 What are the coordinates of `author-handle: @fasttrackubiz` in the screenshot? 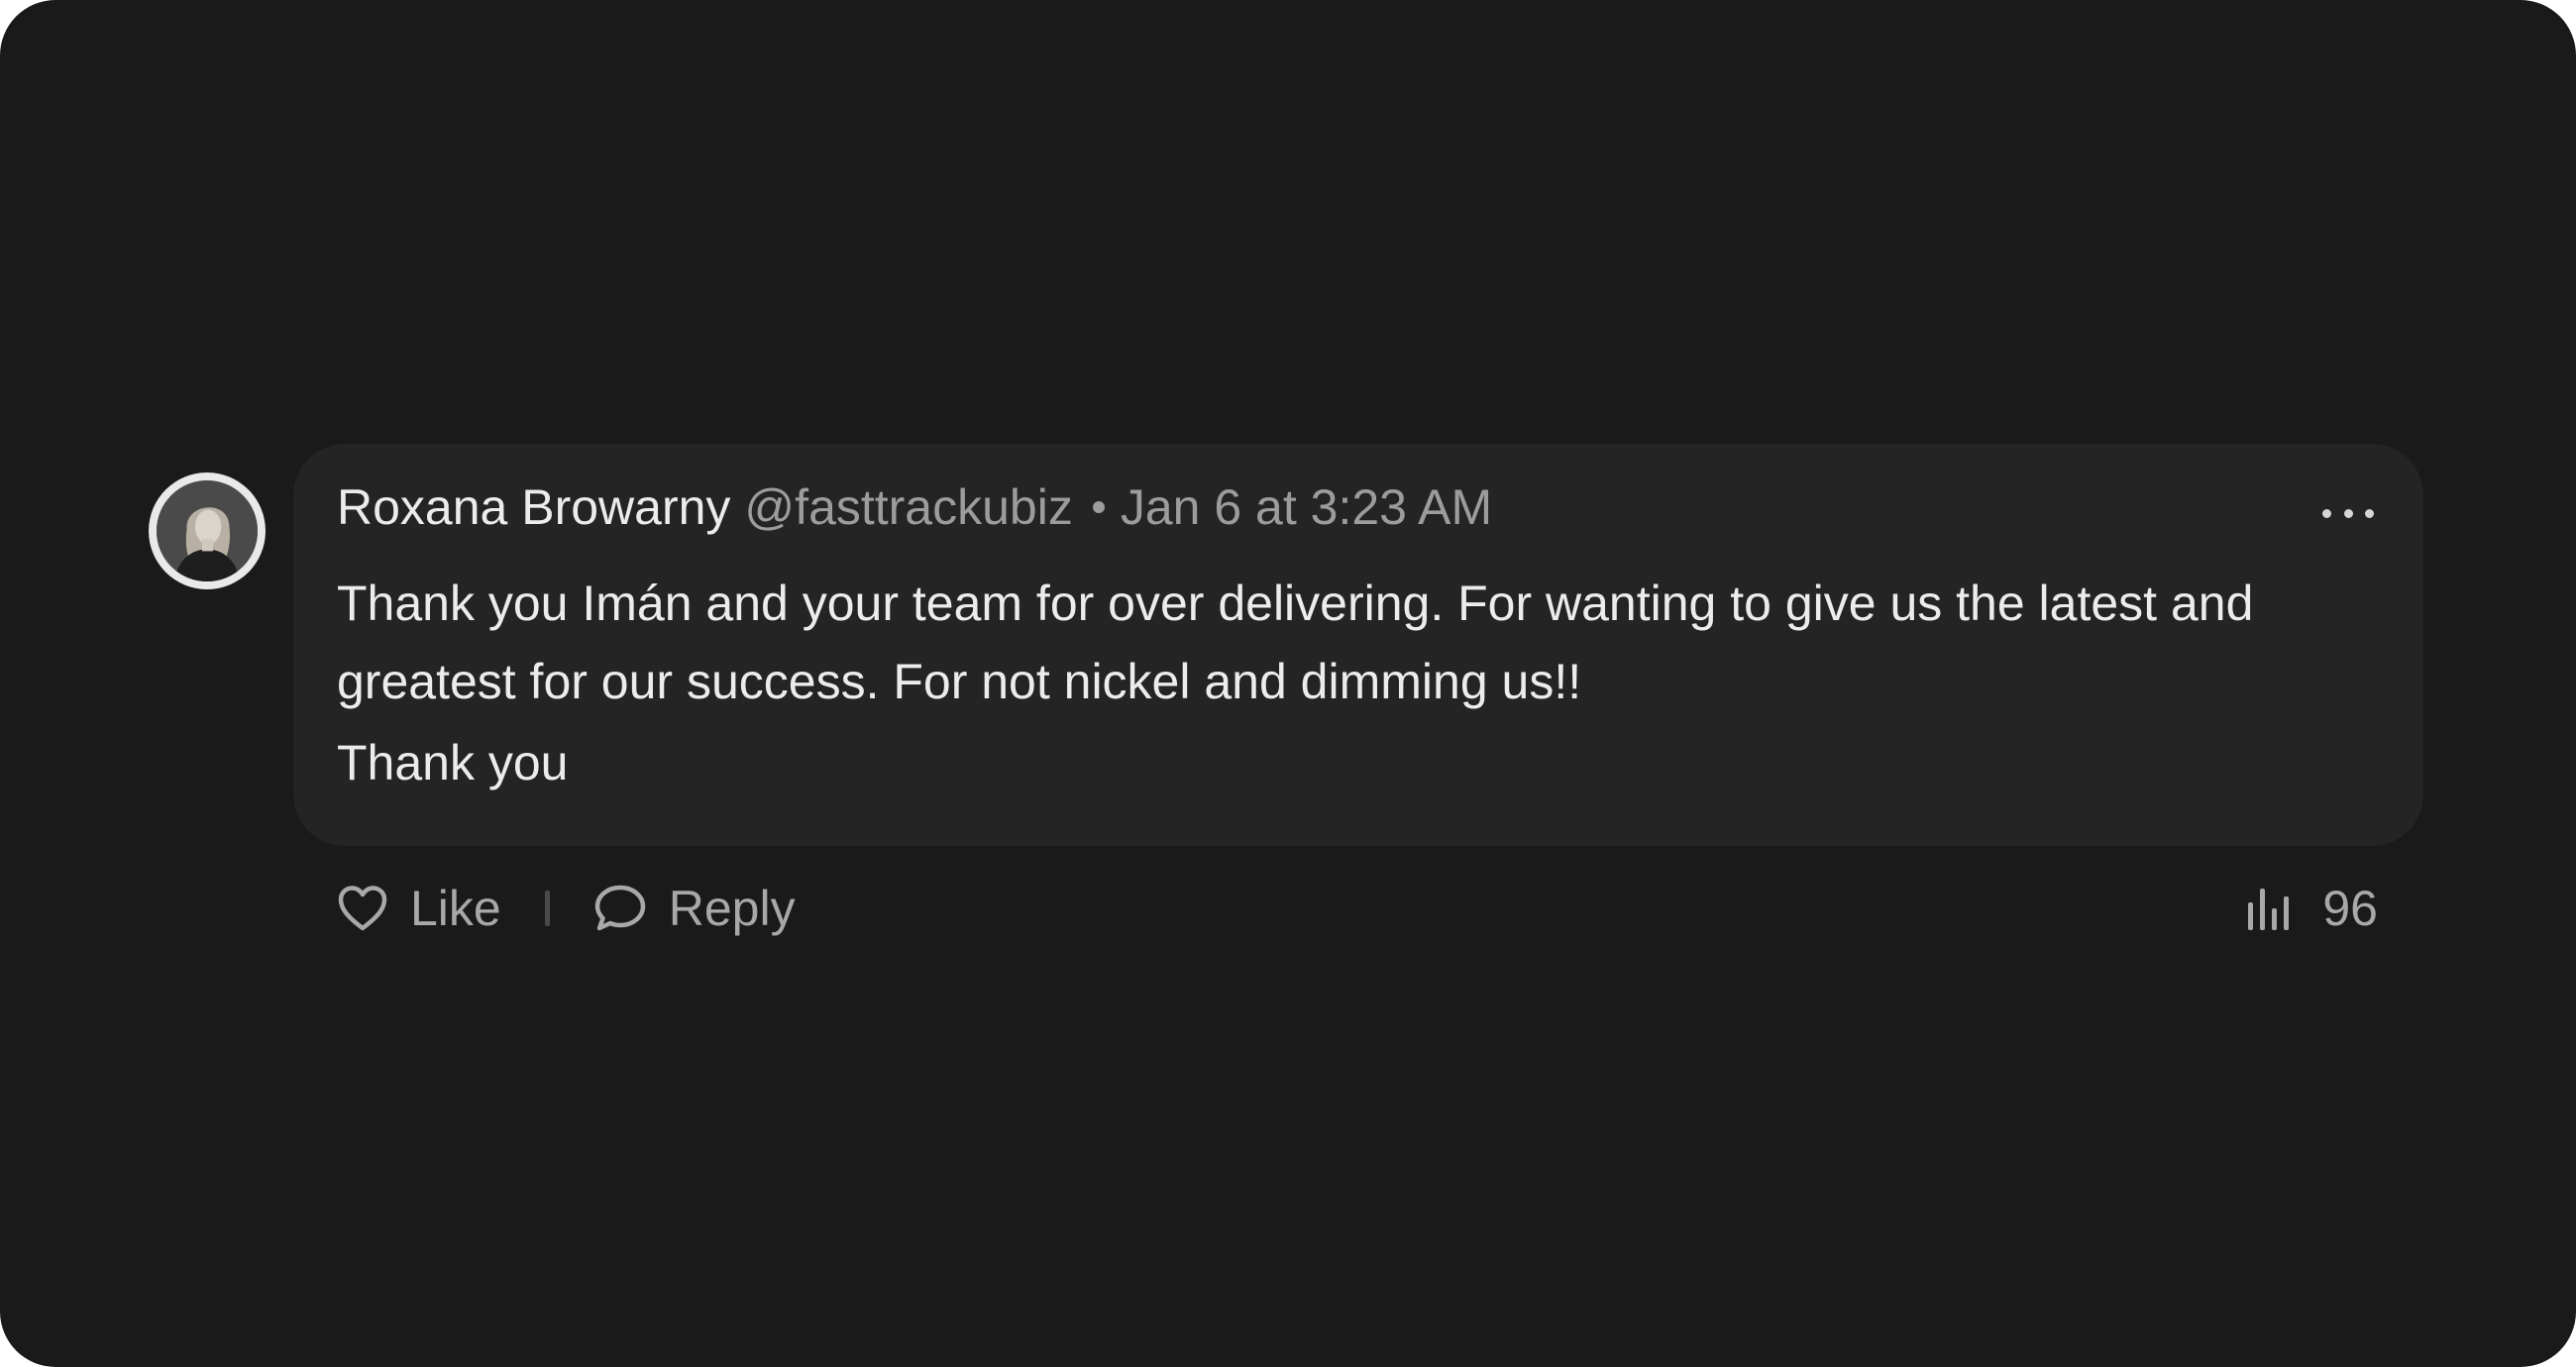 It's located at (908, 507).